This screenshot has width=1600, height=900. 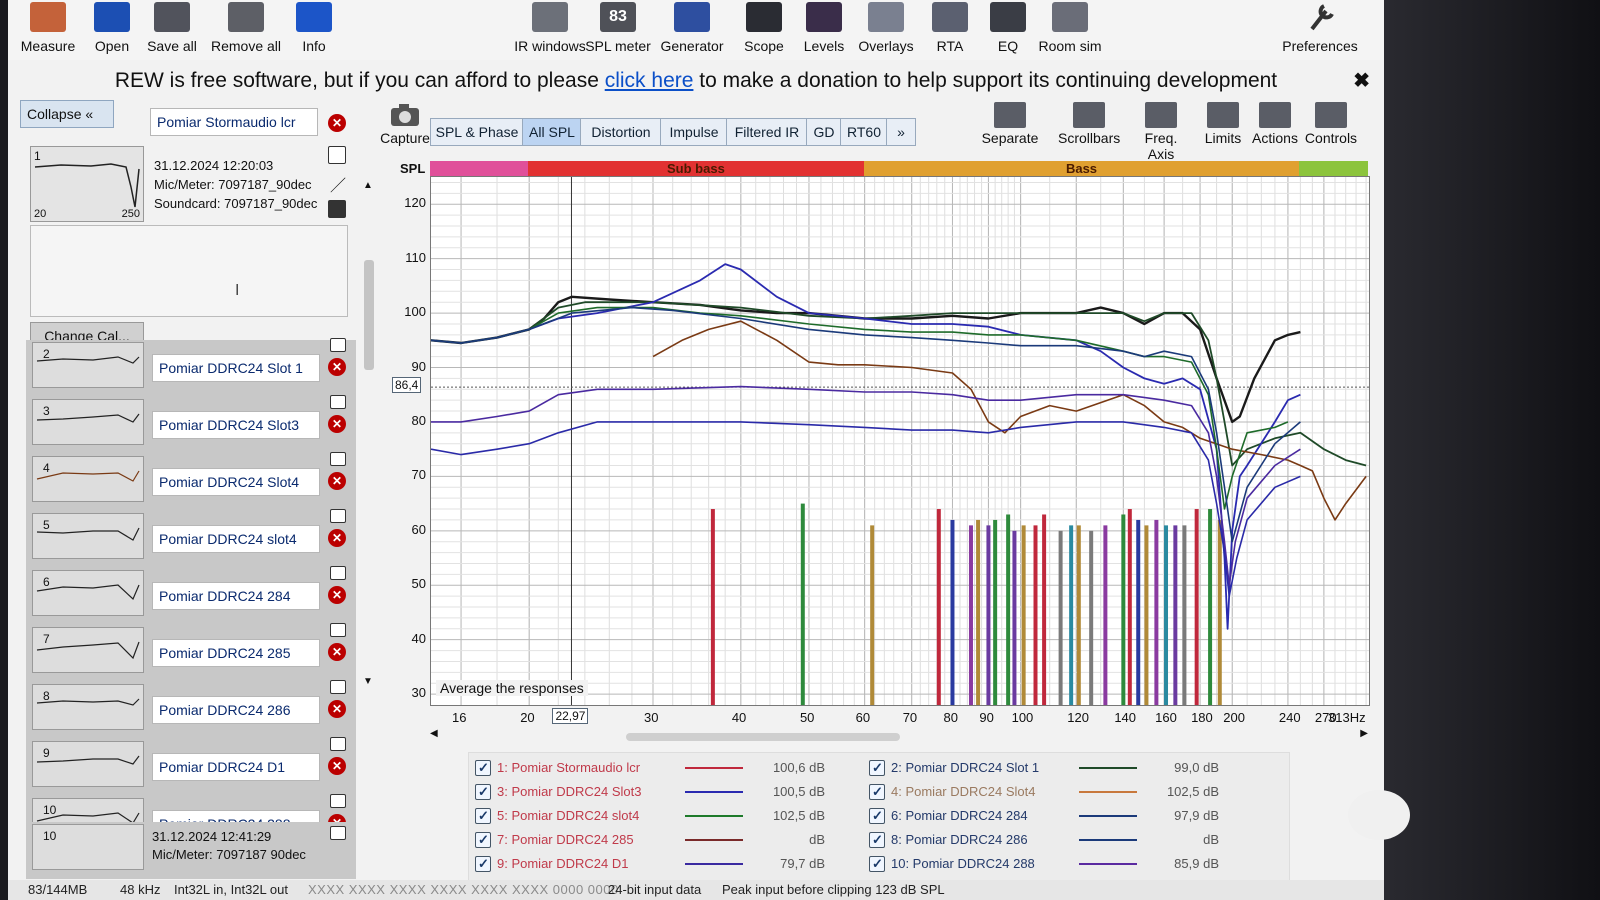 I want to click on floating-action-button, so click(x=1379, y=815).